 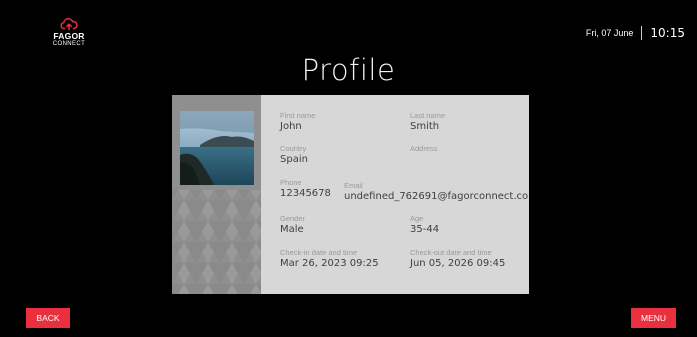 I want to click on menu-button: MENU, so click(x=653, y=318).